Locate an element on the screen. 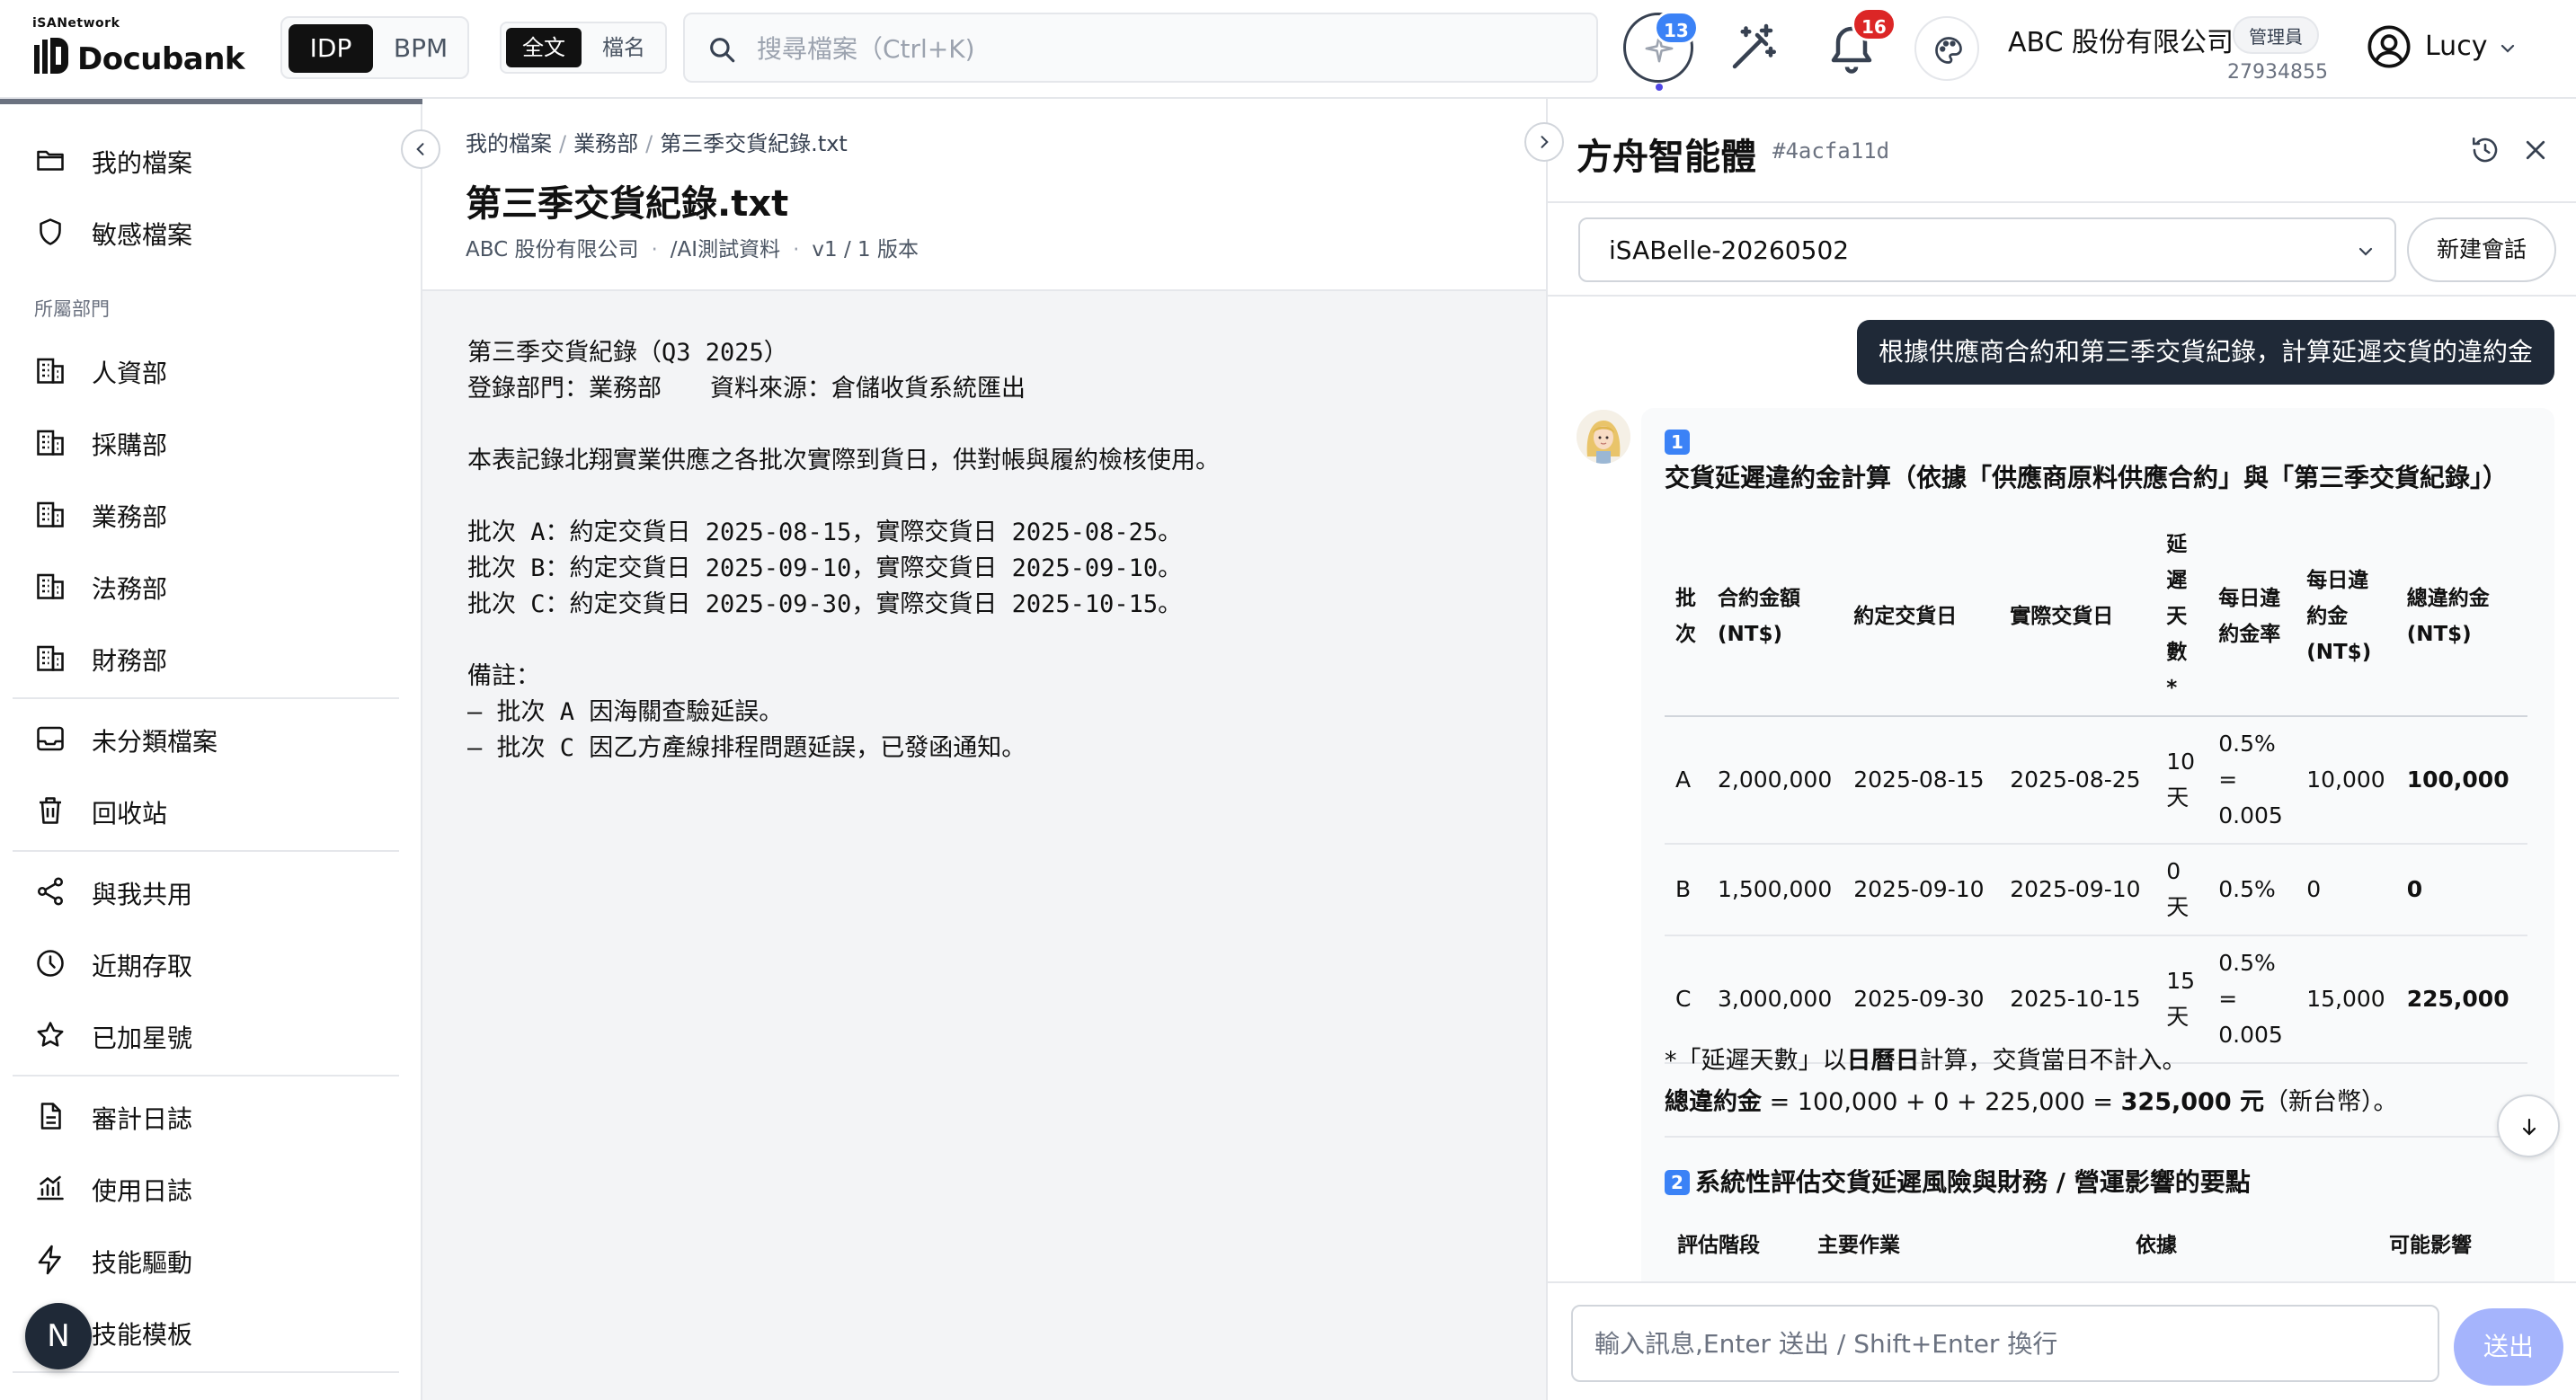 This screenshot has width=2576, height=1400. table-cell: 2,000,000 is located at coordinates (1775, 780).